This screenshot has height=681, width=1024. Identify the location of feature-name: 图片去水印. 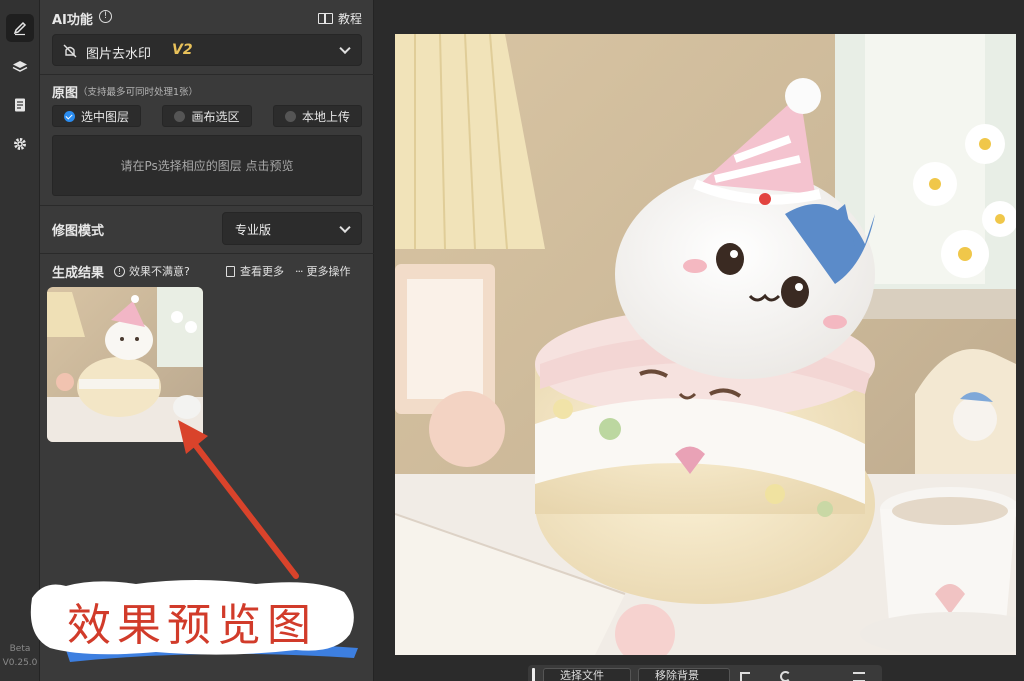
(119, 54).